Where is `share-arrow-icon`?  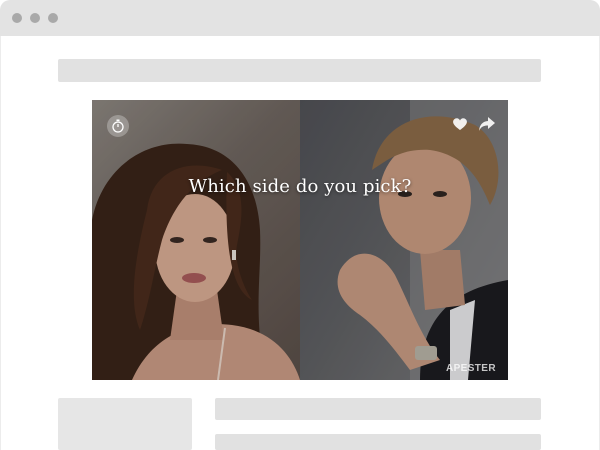
share-arrow-icon is located at coordinates (487, 124).